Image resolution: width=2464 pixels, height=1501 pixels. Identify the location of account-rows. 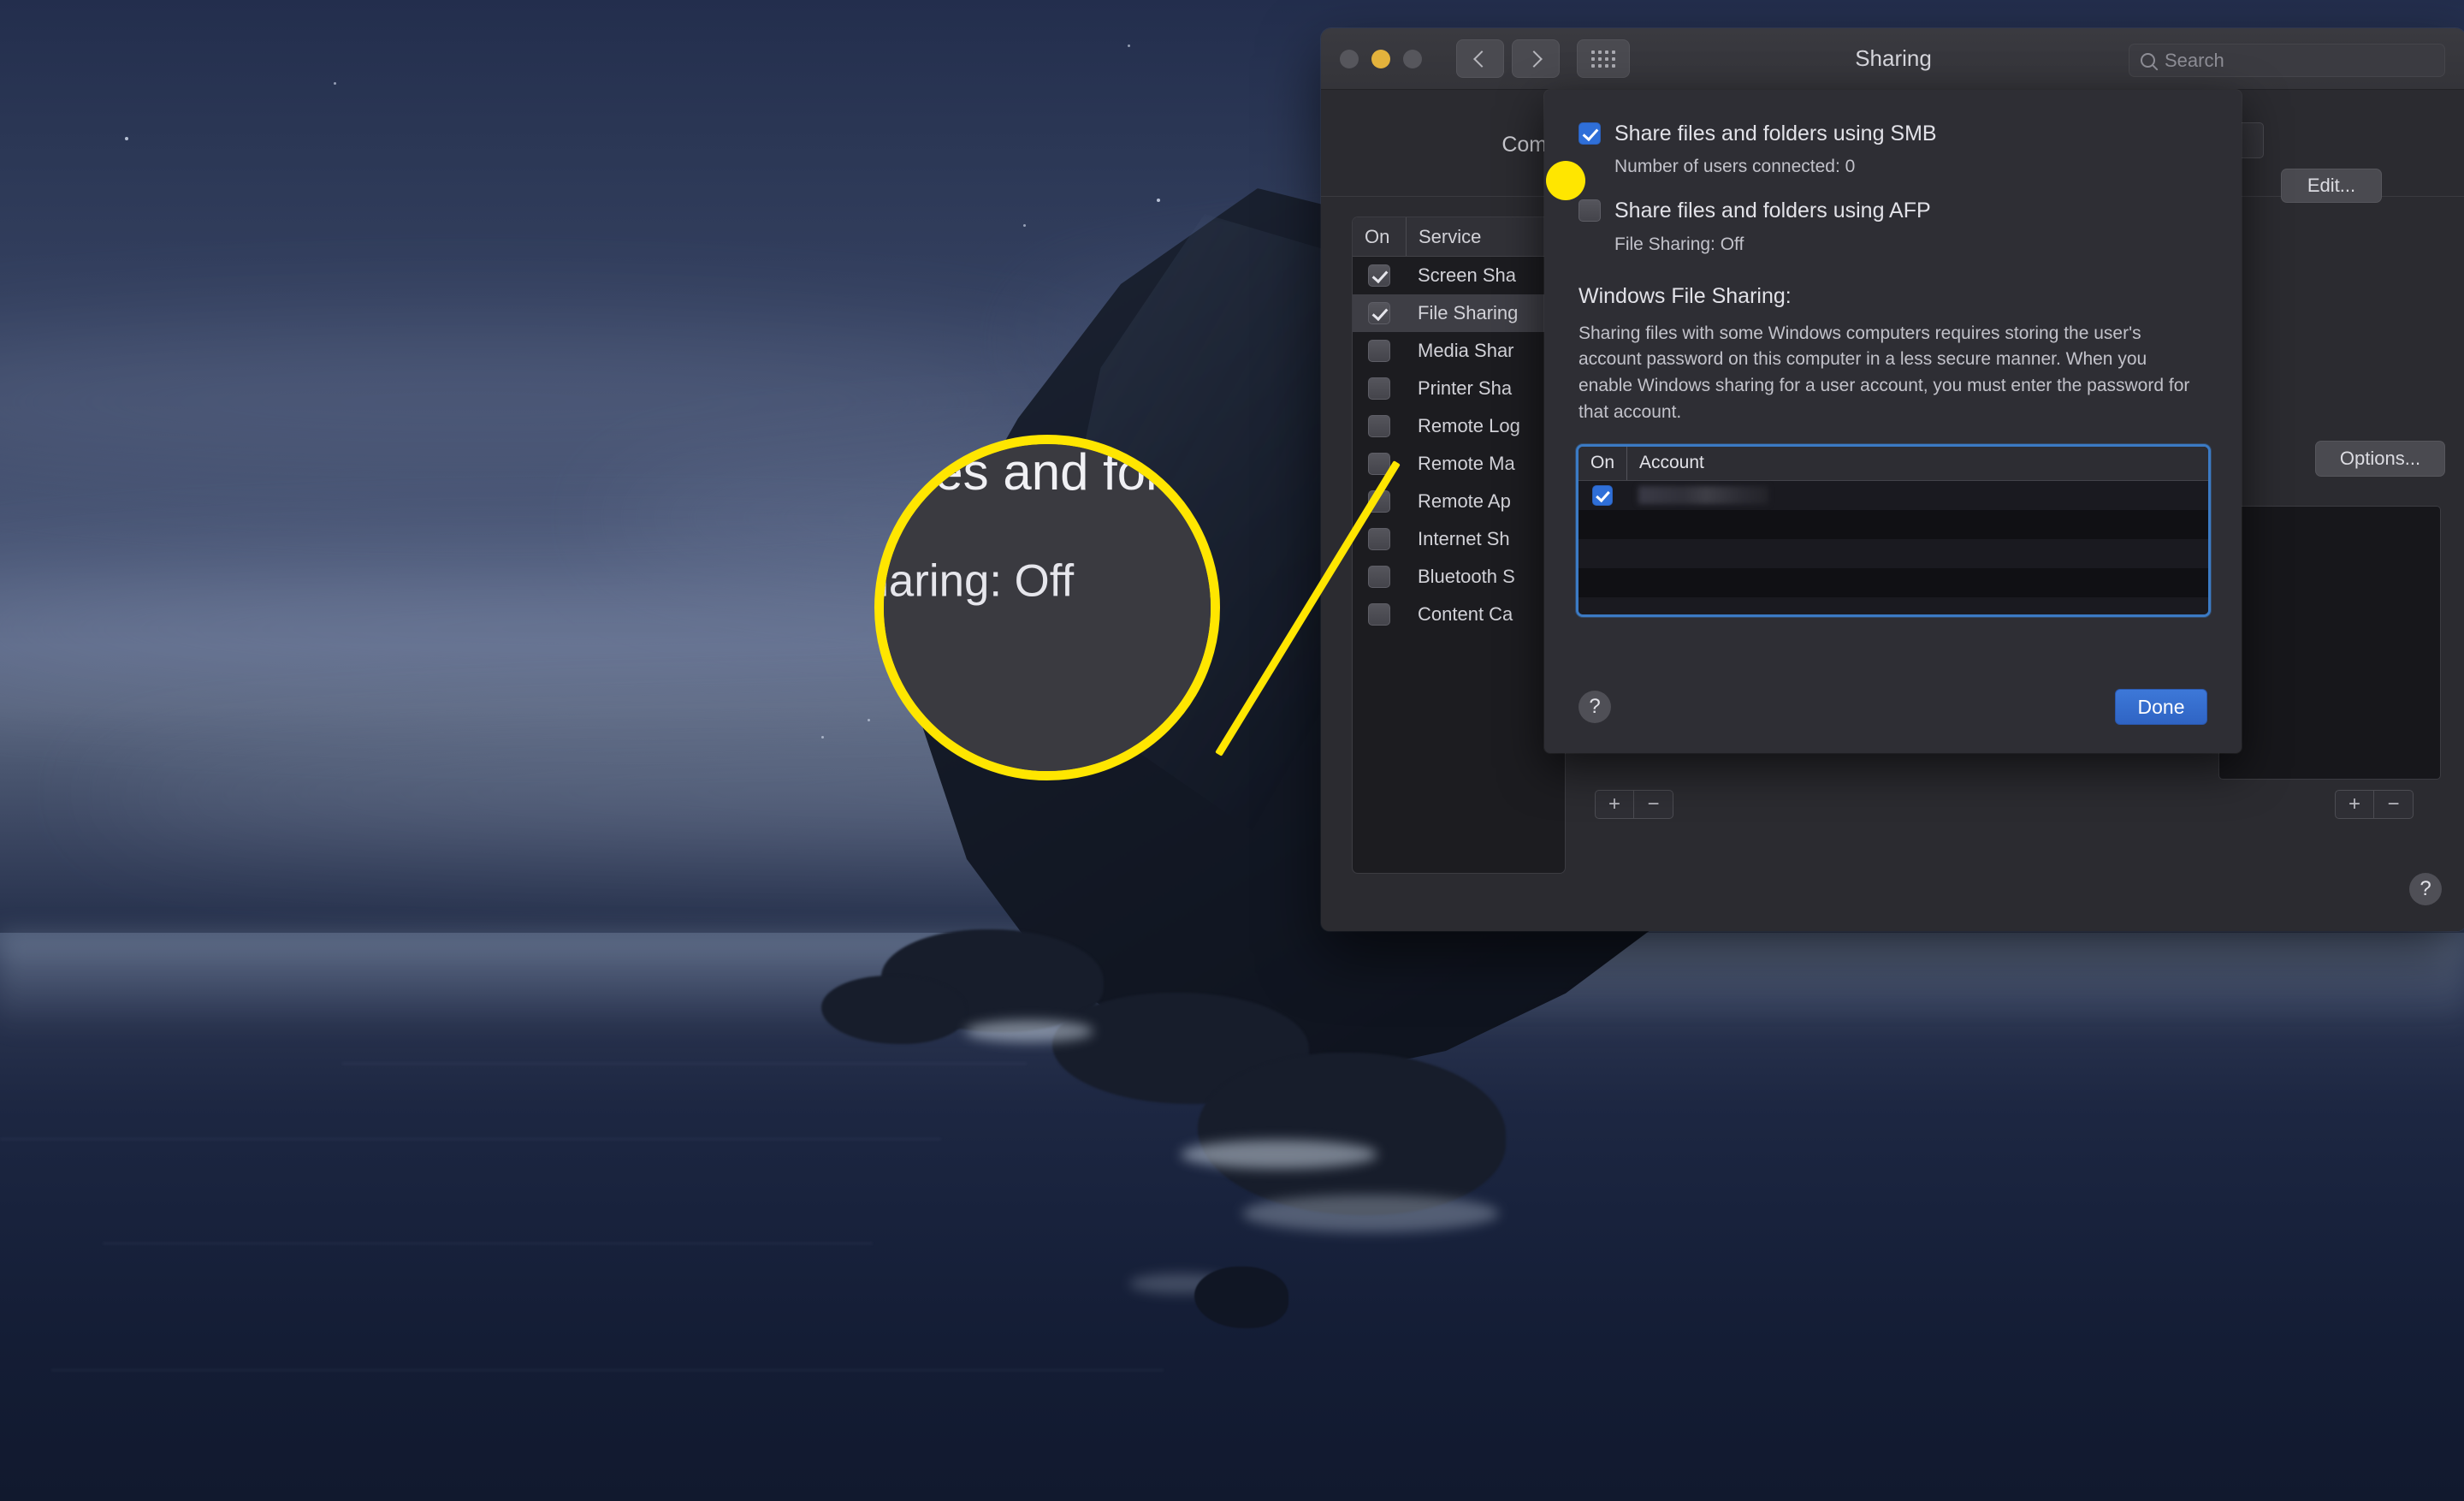
(1893, 547).